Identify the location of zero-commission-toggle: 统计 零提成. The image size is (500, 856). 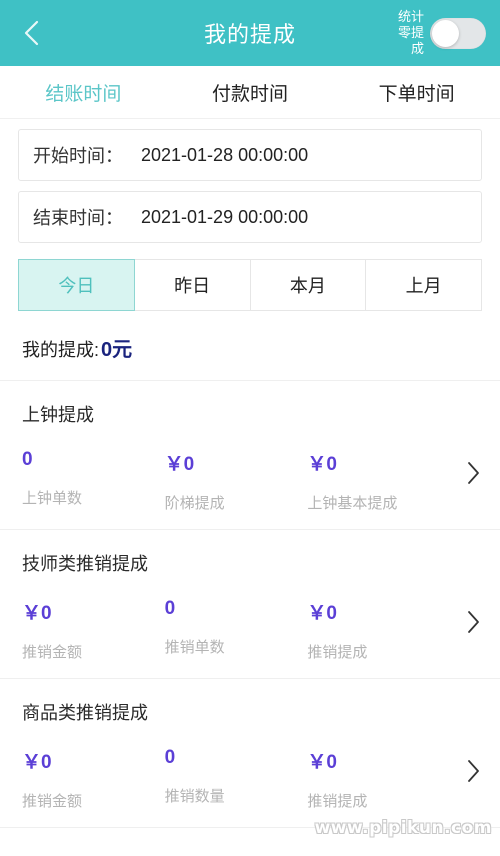
(437, 33).